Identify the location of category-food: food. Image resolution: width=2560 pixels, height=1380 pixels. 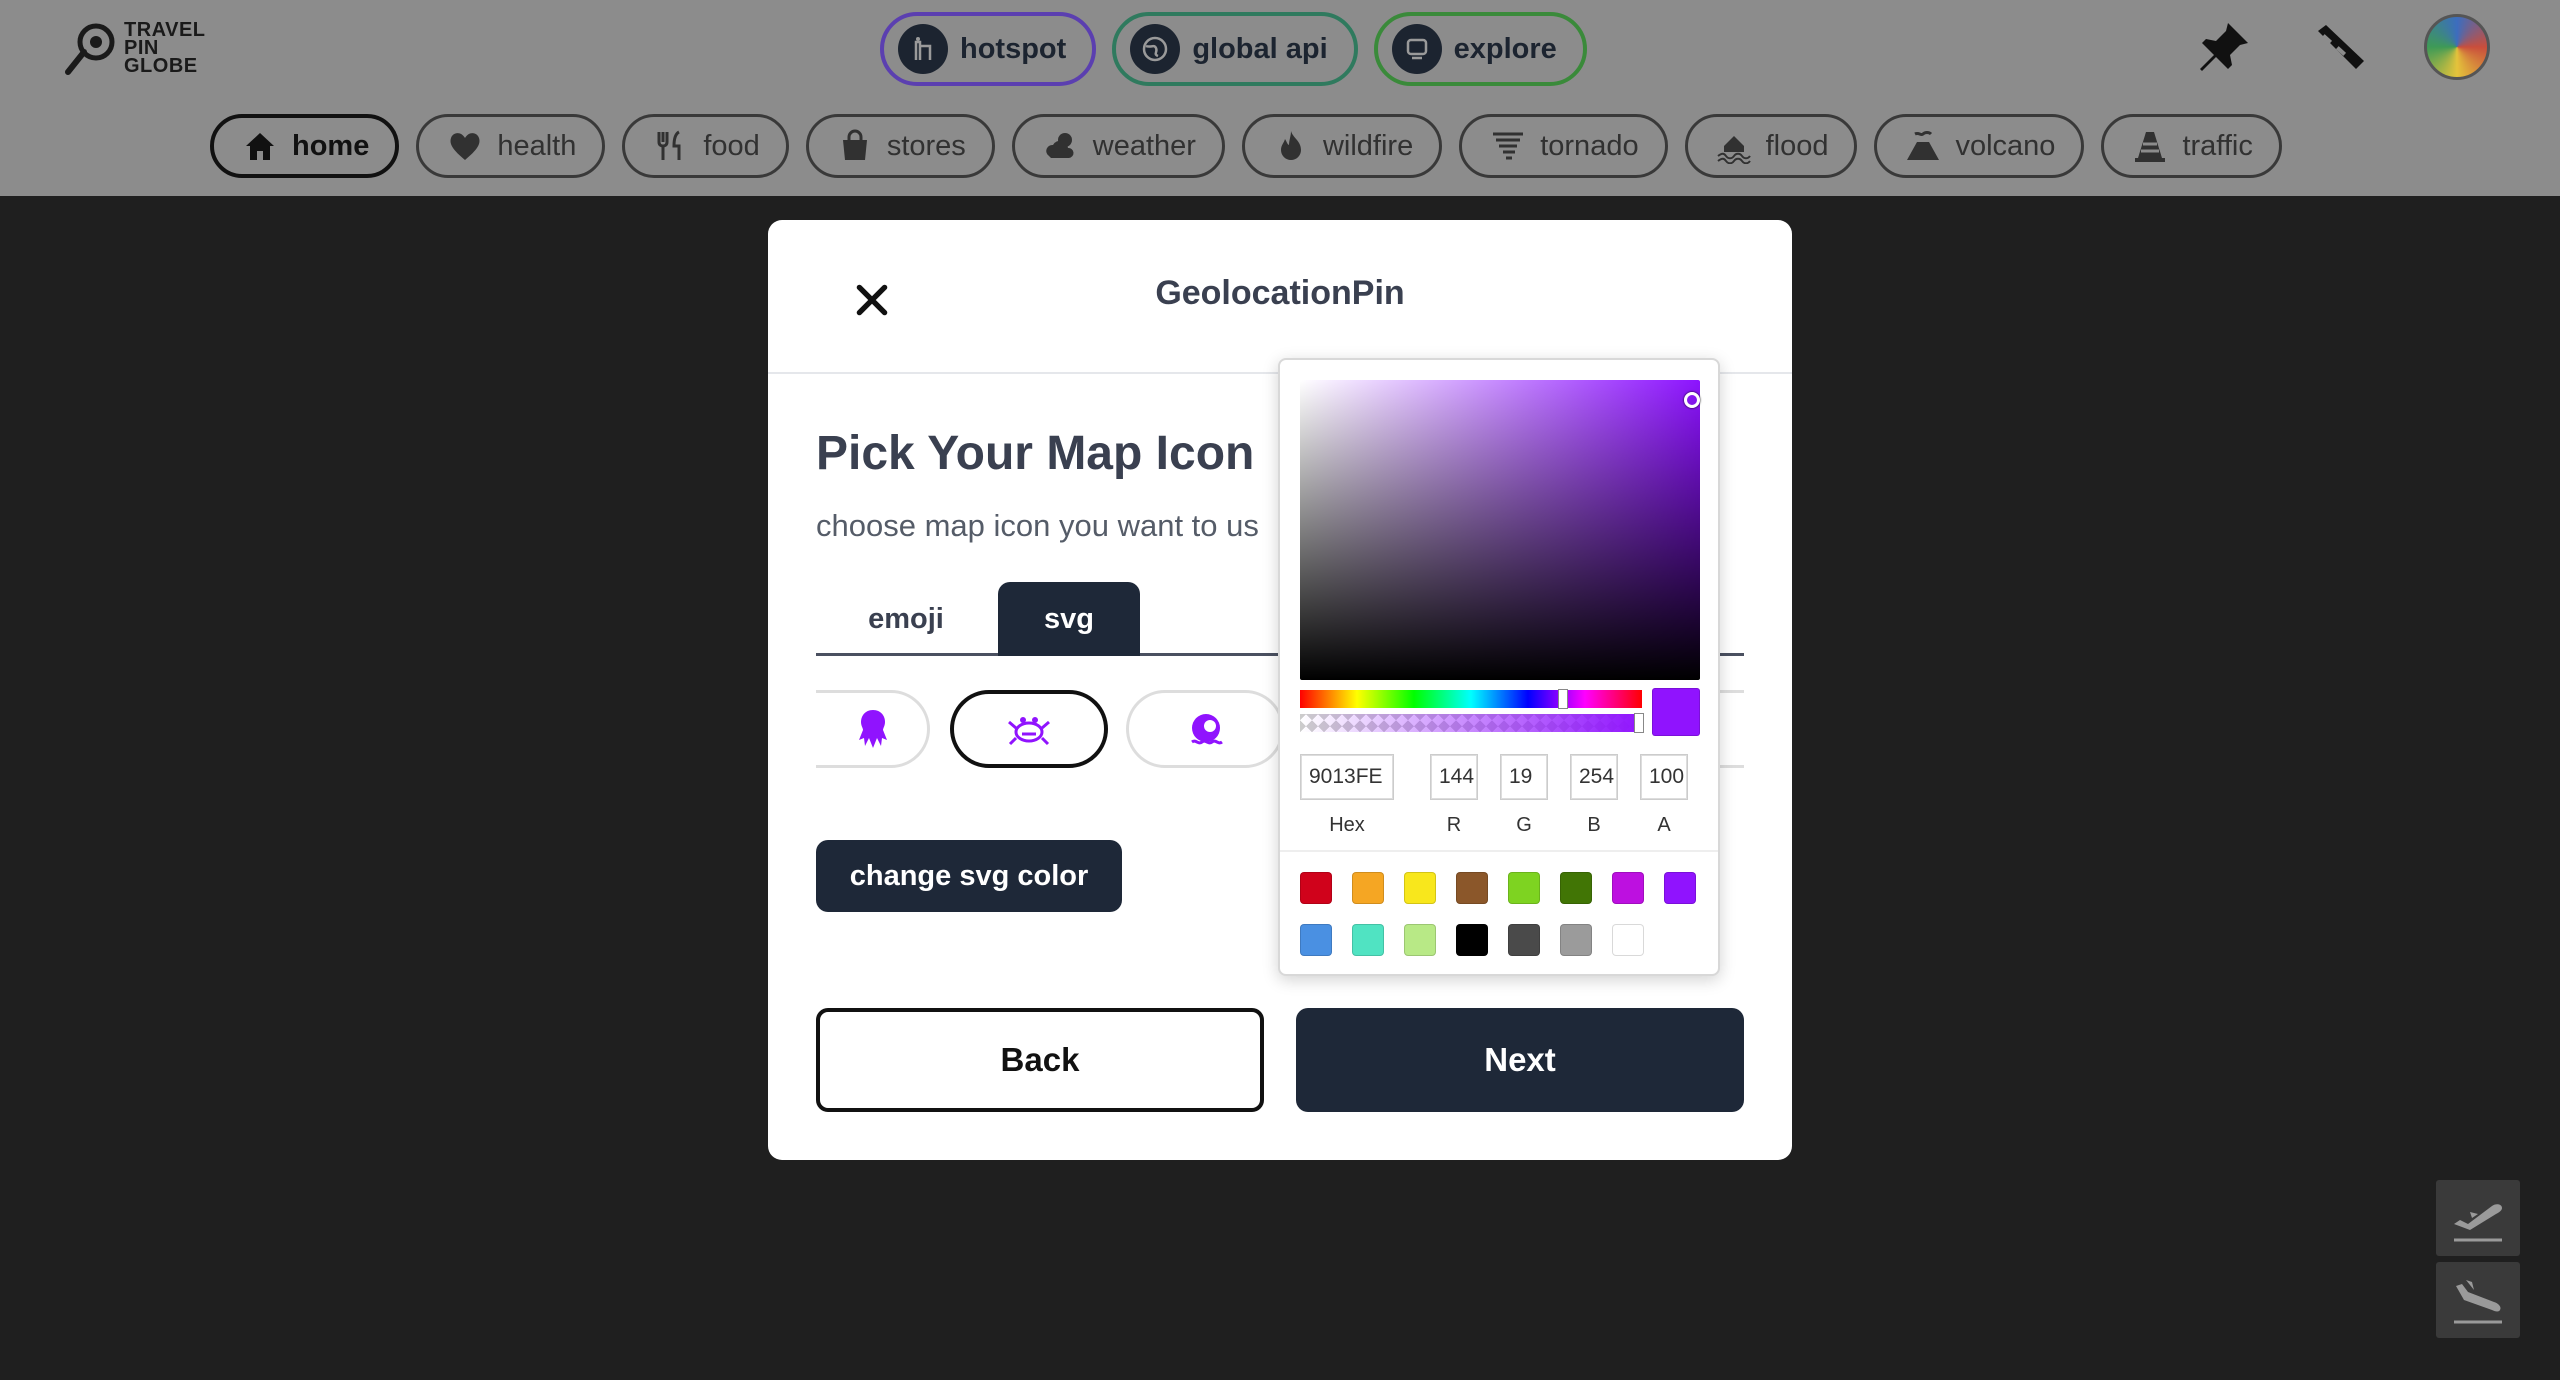
(705, 146).